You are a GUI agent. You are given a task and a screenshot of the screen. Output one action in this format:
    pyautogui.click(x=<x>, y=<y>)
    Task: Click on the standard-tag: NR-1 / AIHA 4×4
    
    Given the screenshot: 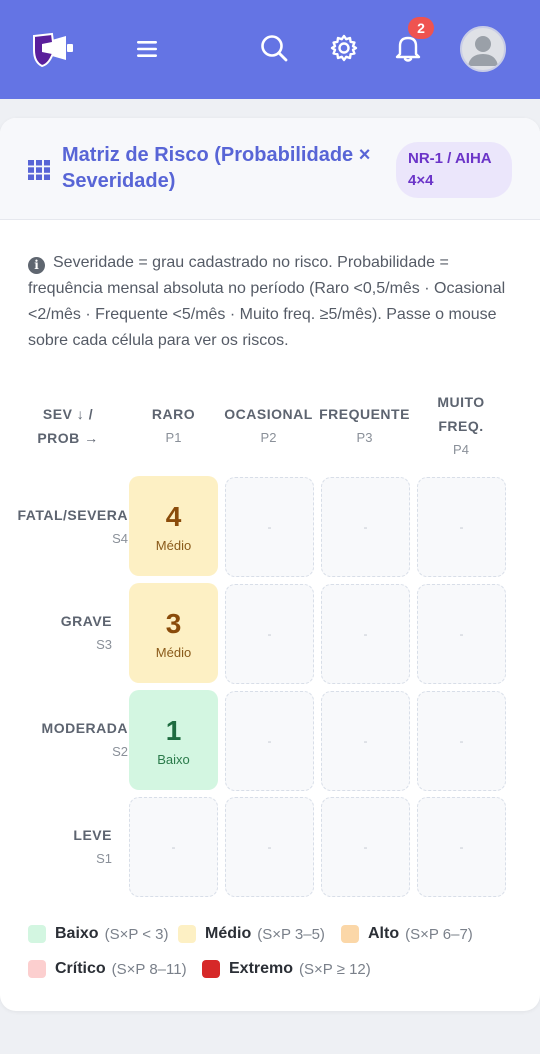 What is the action you would take?
    pyautogui.click(x=454, y=170)
    